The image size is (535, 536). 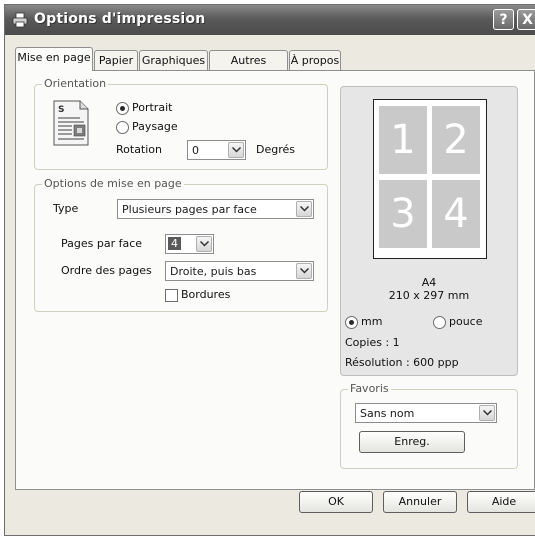 What do you see at coordinates (430, 179) in the screenshot?
I see `preview-sheet: 1 2 3 4` at bounding box center [430, 179].